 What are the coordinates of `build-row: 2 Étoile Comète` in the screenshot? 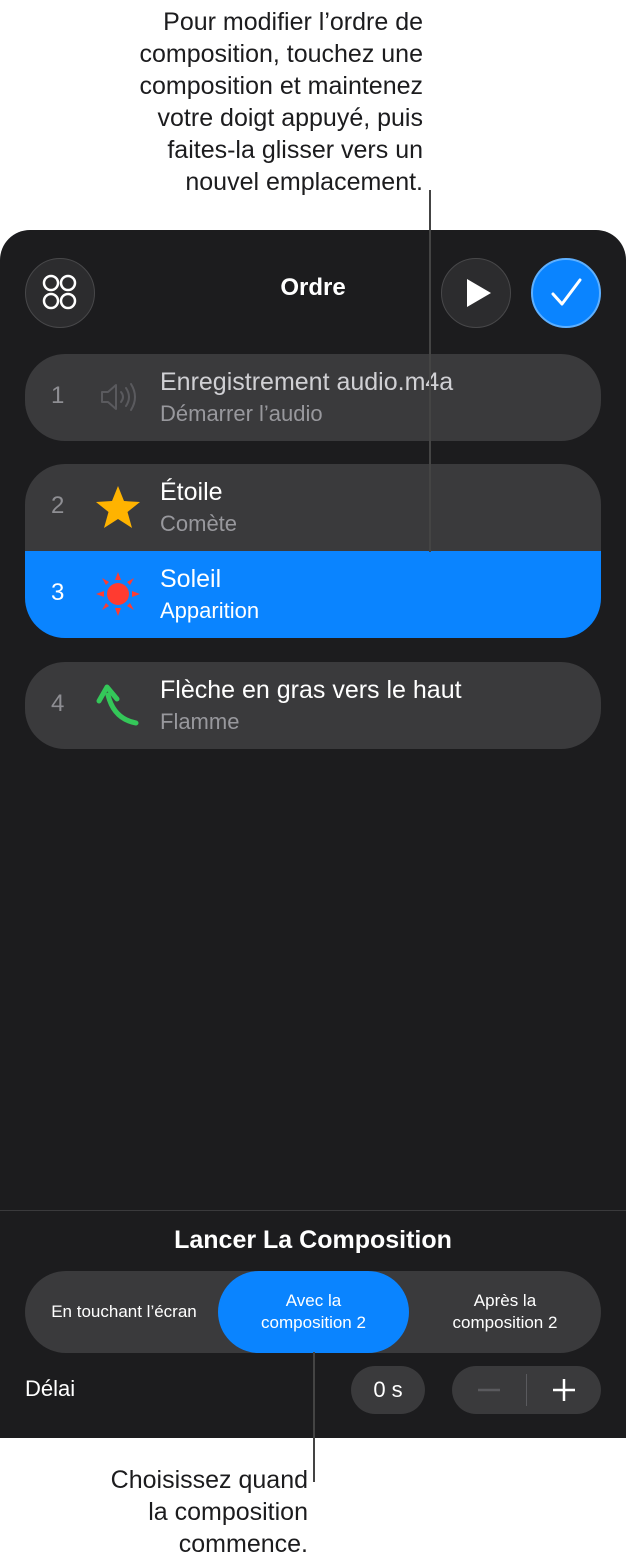 It's located at (313, 507).